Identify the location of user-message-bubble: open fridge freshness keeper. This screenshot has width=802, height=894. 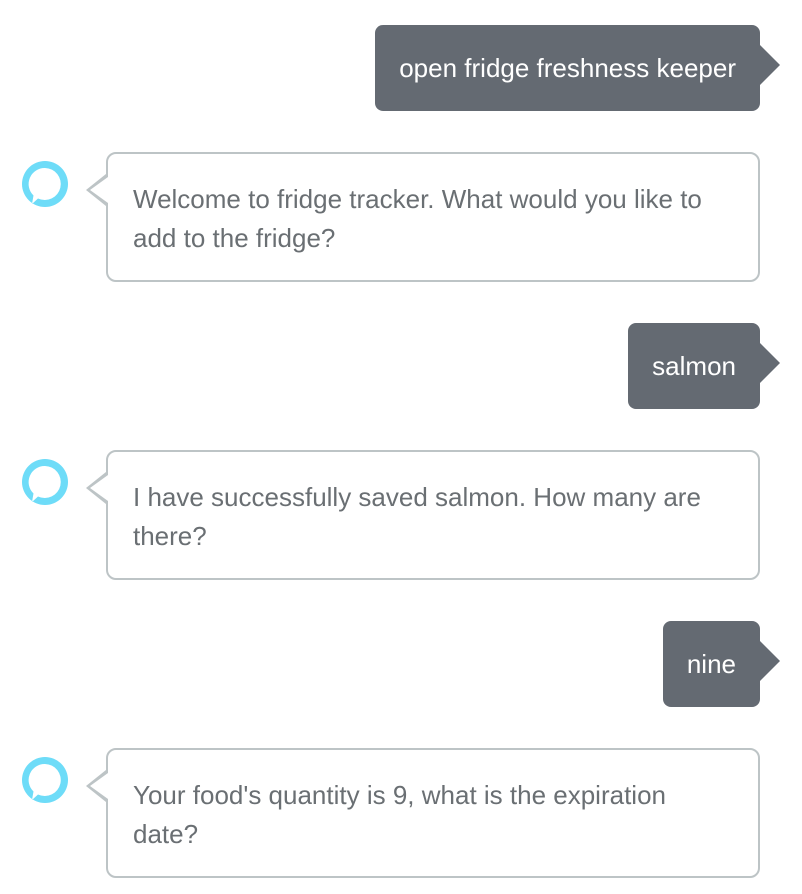
(577, 68).